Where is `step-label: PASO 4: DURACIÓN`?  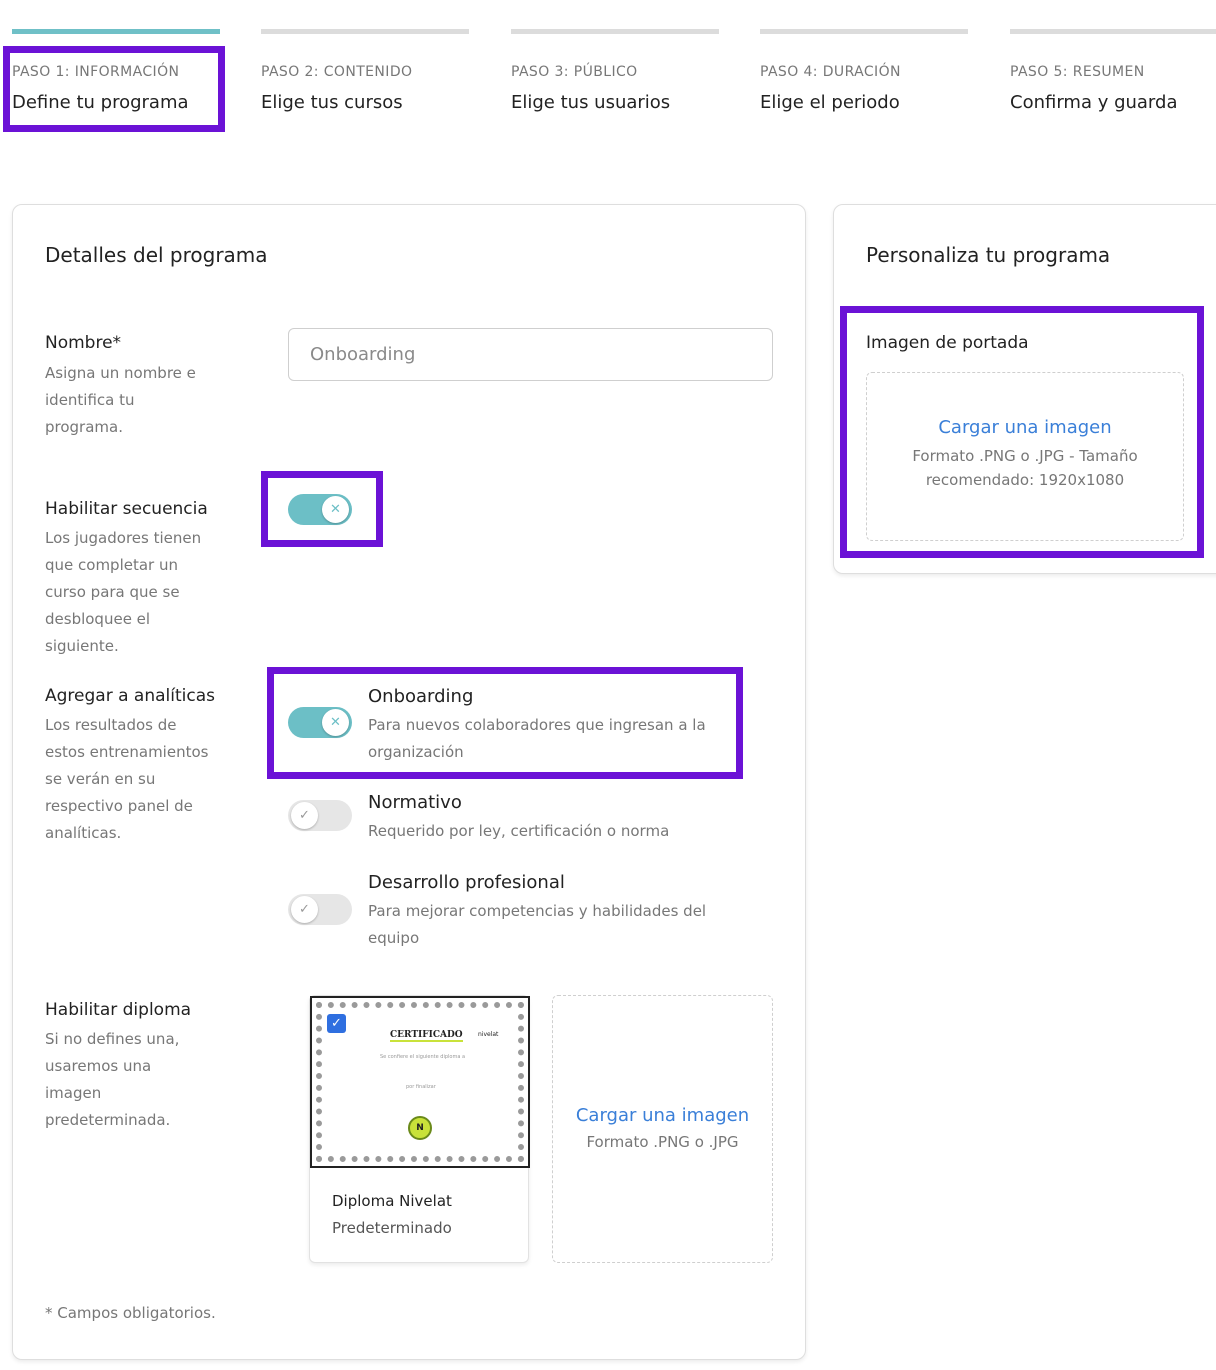
step-label: PASO 4: DURACIÓN is located at coordinates (830, 72).